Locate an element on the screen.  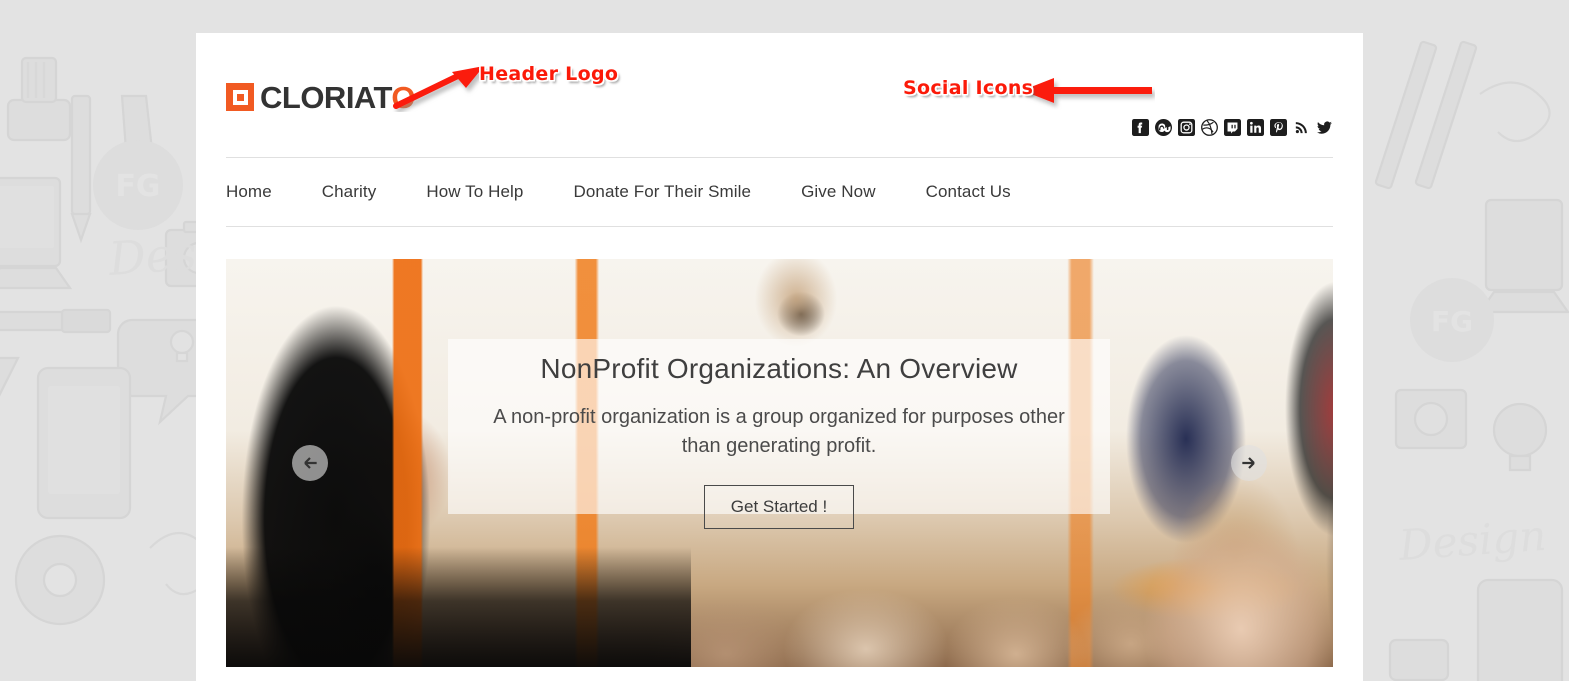
nav-item-charity: Charity is located at coordinates (374, 192).